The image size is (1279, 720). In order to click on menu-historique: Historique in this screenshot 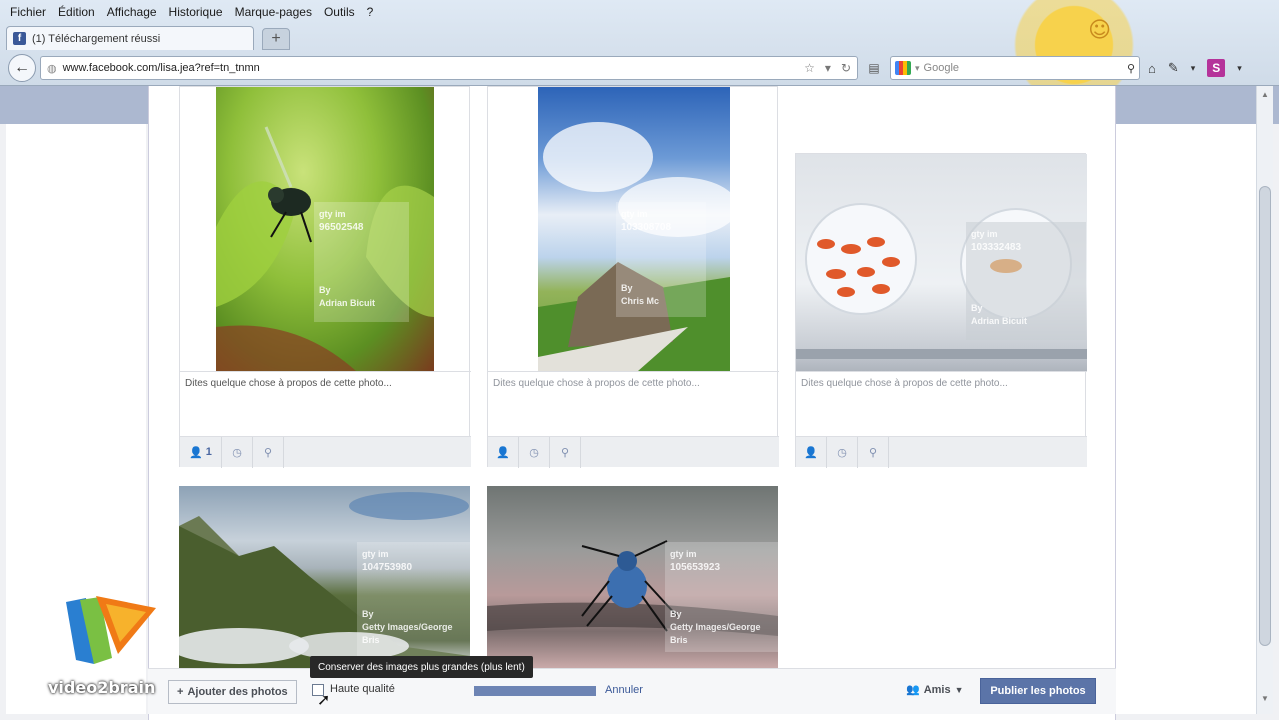, I will do `click(196, 12)`.